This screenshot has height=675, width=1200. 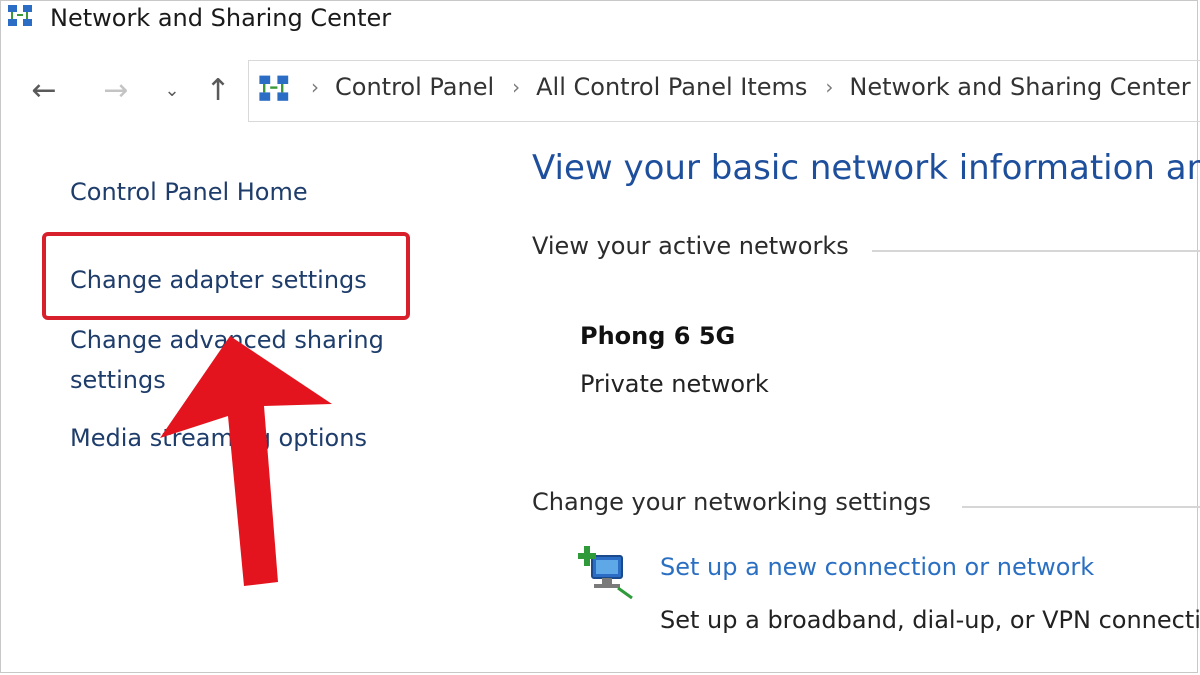 What do you see at coordinates (690, 246) in the screenshot?
I see `active-networks-heading: View your active networks` at bounding box center [690, 246].